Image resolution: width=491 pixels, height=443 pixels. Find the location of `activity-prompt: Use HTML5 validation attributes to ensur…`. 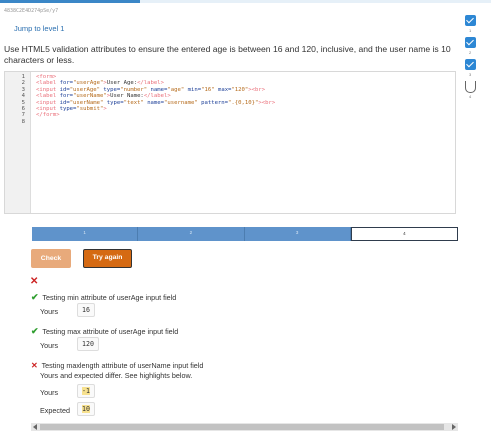

activity-prompt: Use HTML5 validation attributes to ensur… is located at coordinates (227, 54).